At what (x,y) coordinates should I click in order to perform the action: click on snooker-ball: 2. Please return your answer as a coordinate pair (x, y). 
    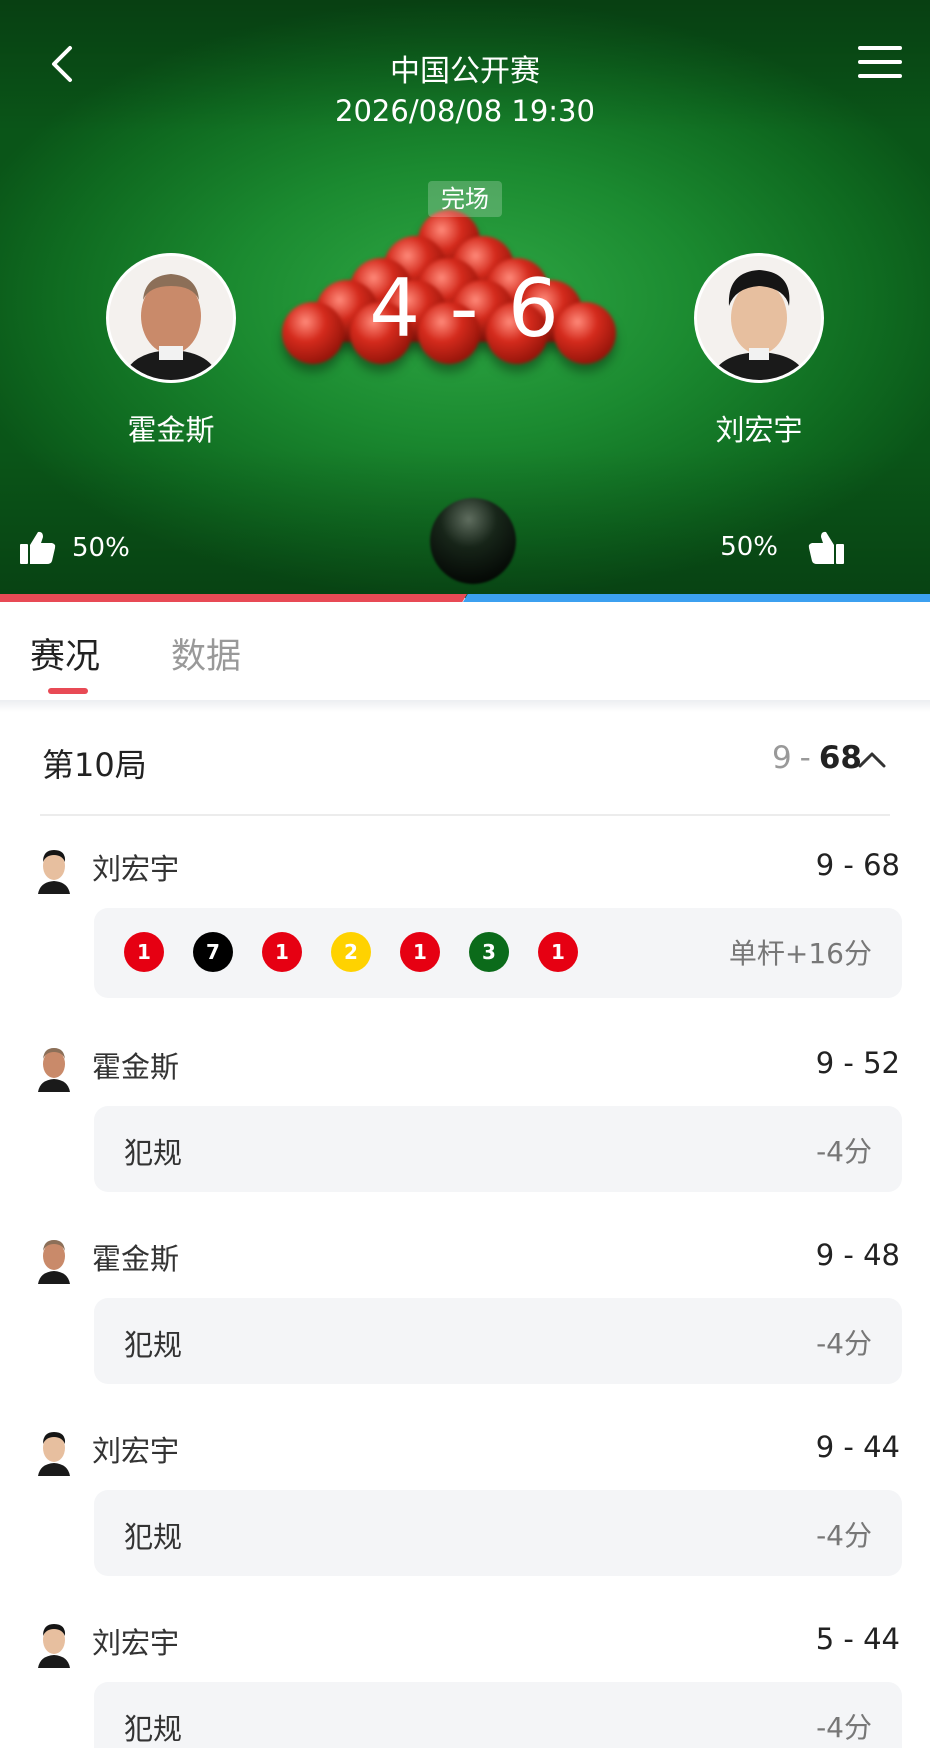
    Looking at the image, I should click on (351, 952).